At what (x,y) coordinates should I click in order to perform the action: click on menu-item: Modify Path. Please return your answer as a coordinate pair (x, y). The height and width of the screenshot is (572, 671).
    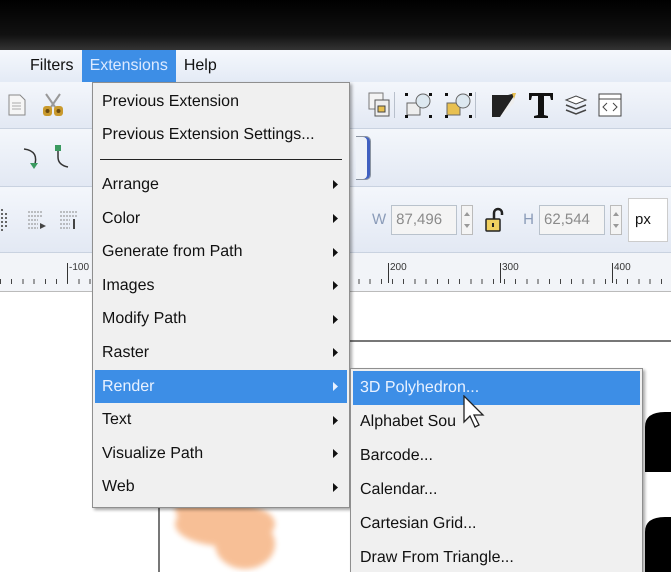
    Looking at the image, I should click on (221, 319).